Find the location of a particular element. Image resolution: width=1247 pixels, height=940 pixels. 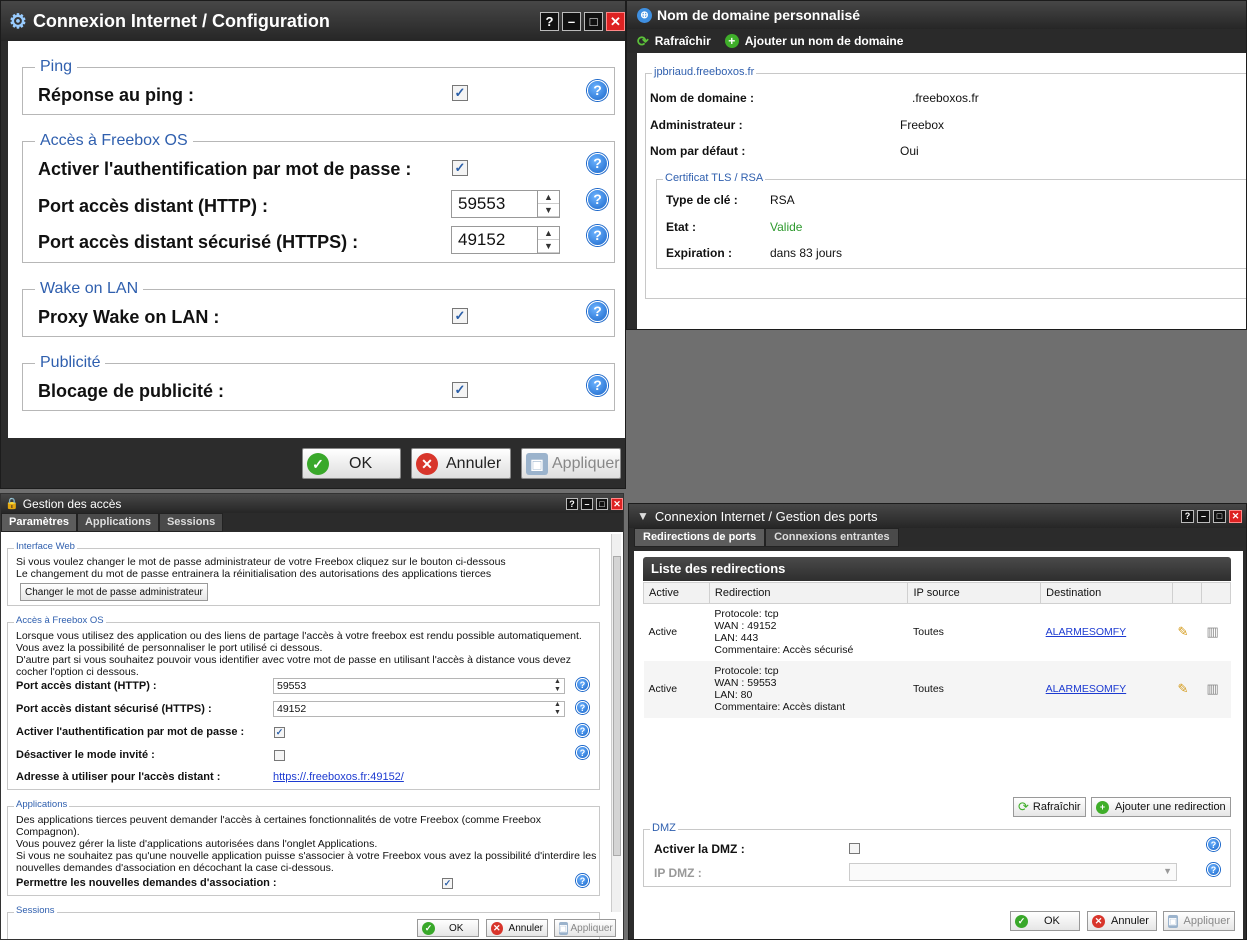

scrollbar is located at coordinates (616, 723).